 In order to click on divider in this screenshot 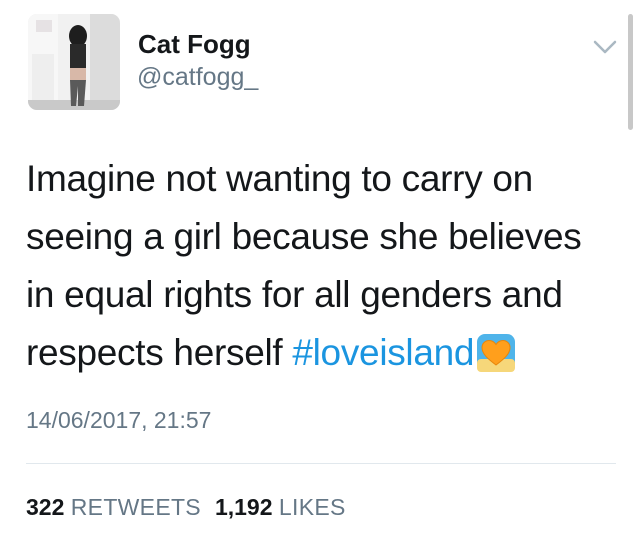, I will do `click(321, 463)`.